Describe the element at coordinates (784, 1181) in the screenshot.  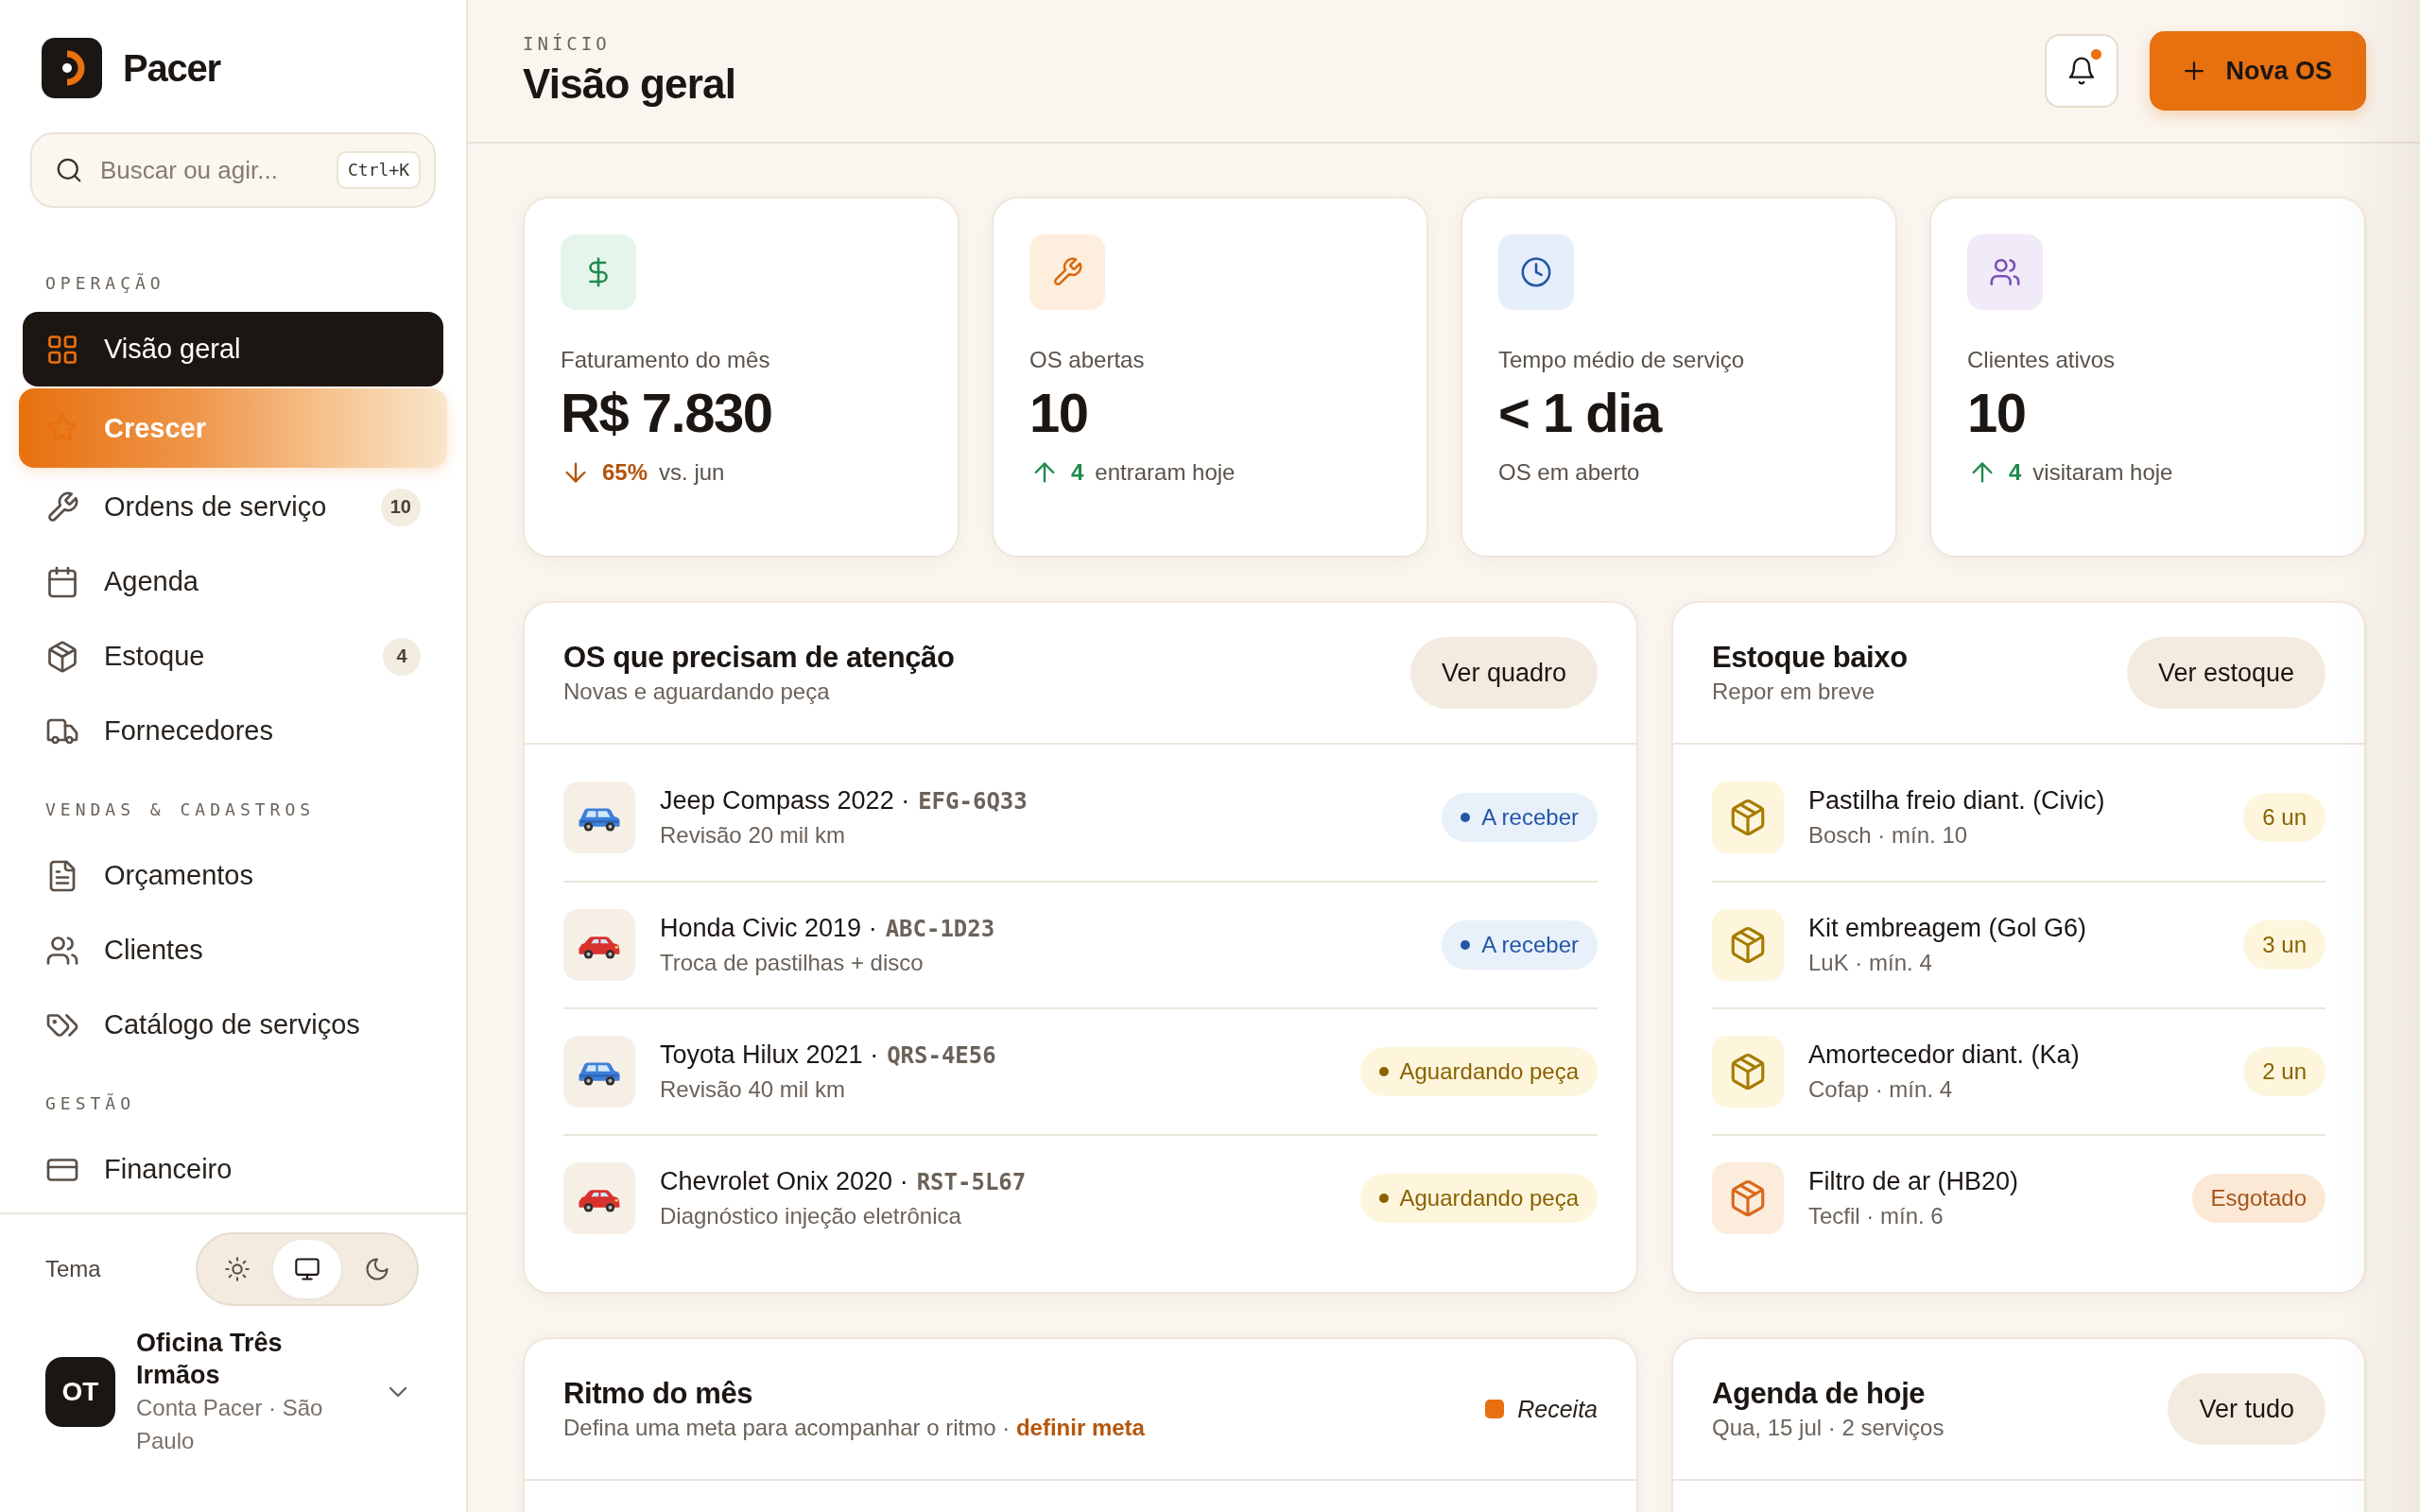
I see `vehicle-name: Chevrolet Onix 2020 ·` at that location.